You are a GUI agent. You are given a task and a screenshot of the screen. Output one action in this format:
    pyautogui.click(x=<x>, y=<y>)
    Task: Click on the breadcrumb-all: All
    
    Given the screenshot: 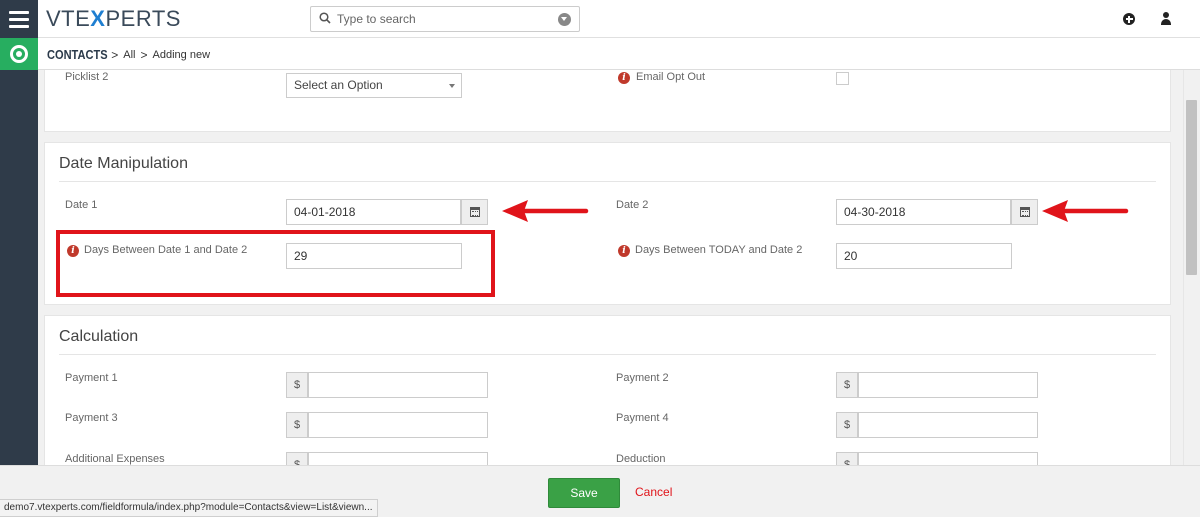 What is the action you would take?
    pyautogui.click(x=129, y=55)
    